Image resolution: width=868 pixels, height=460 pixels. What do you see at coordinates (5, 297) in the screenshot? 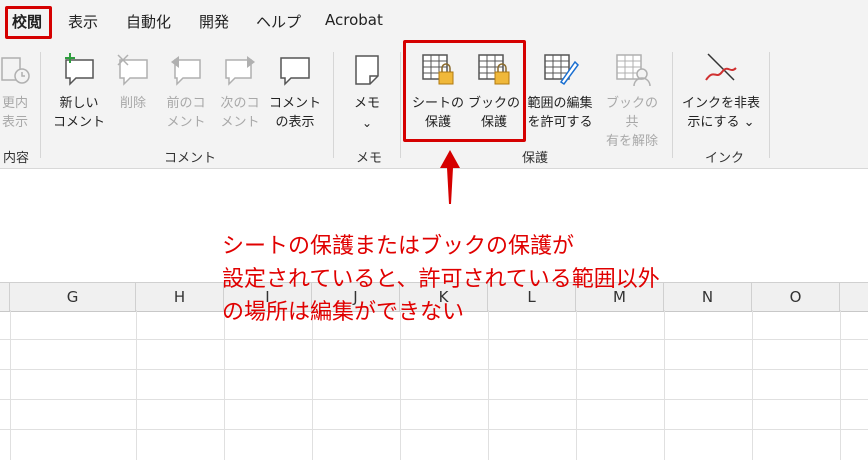
I see `column-header: F` at bounding box center [5, 297].